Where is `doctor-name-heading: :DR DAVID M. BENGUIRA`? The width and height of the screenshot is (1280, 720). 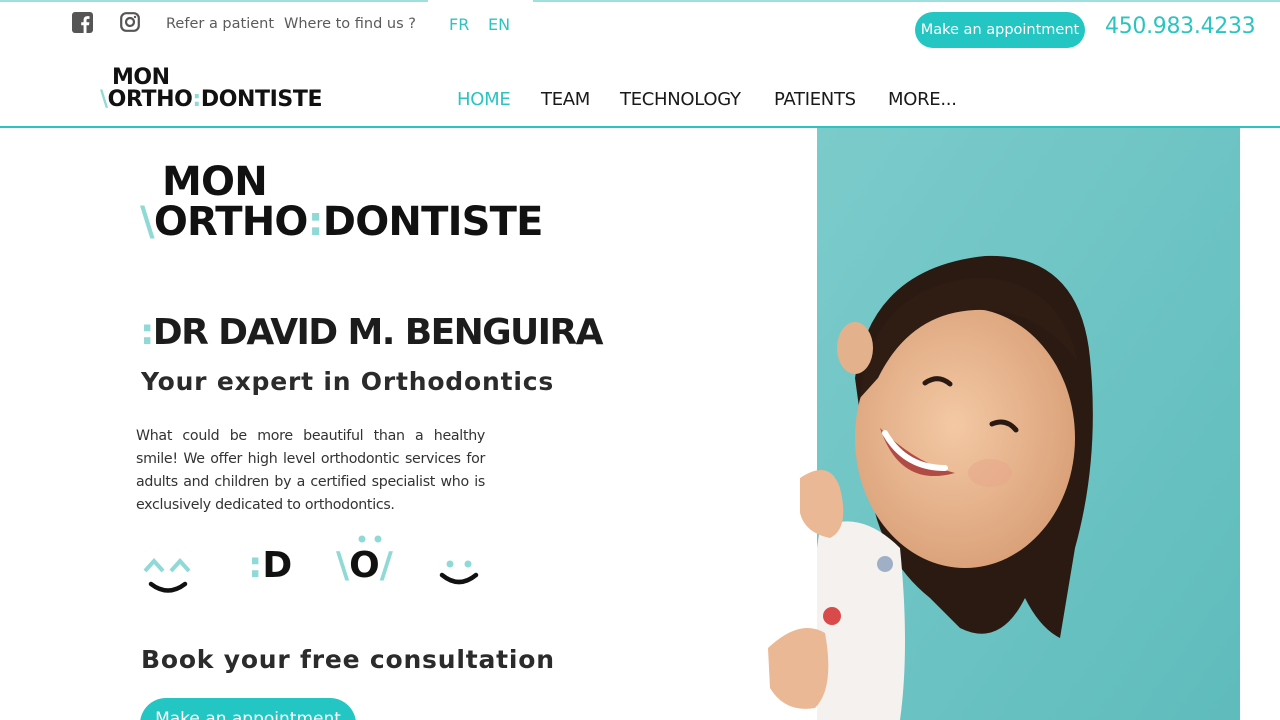 doctor-name-heading: :DR DAVID M. BENGUIRA is located at coordinates (371, 332).